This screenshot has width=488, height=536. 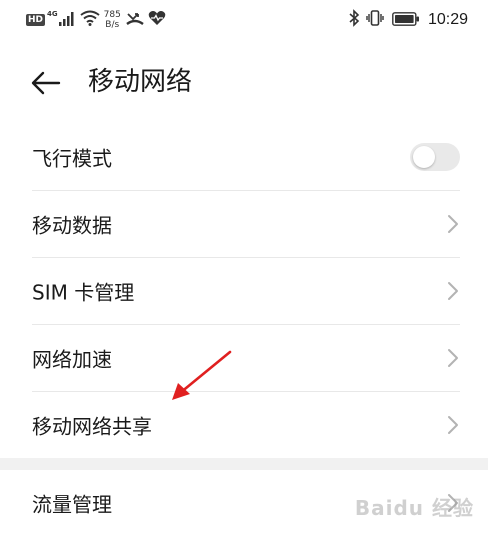 I want to click on network-acceleration-row: 网络加速, so click(x=246, y=358).